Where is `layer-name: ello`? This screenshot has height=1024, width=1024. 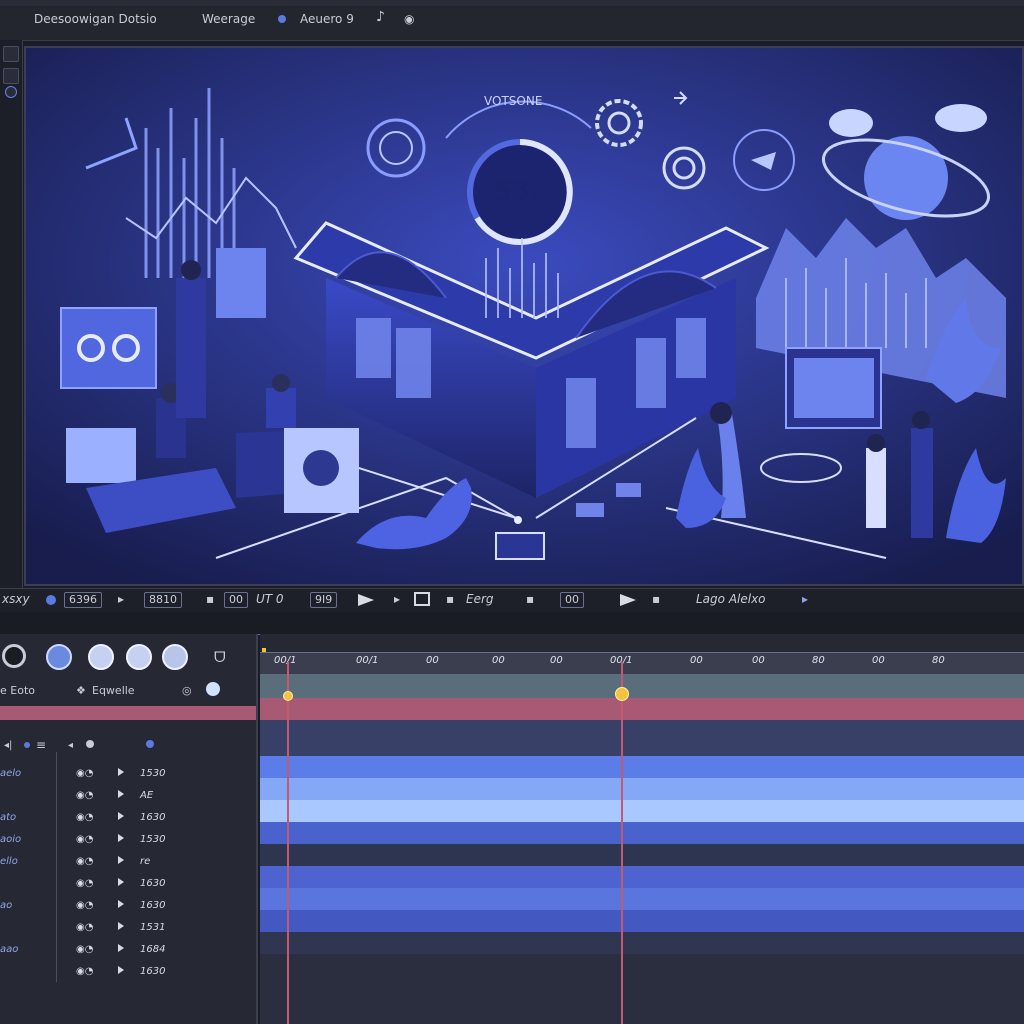 layer-name: ello is located at coordinates (9, 861).